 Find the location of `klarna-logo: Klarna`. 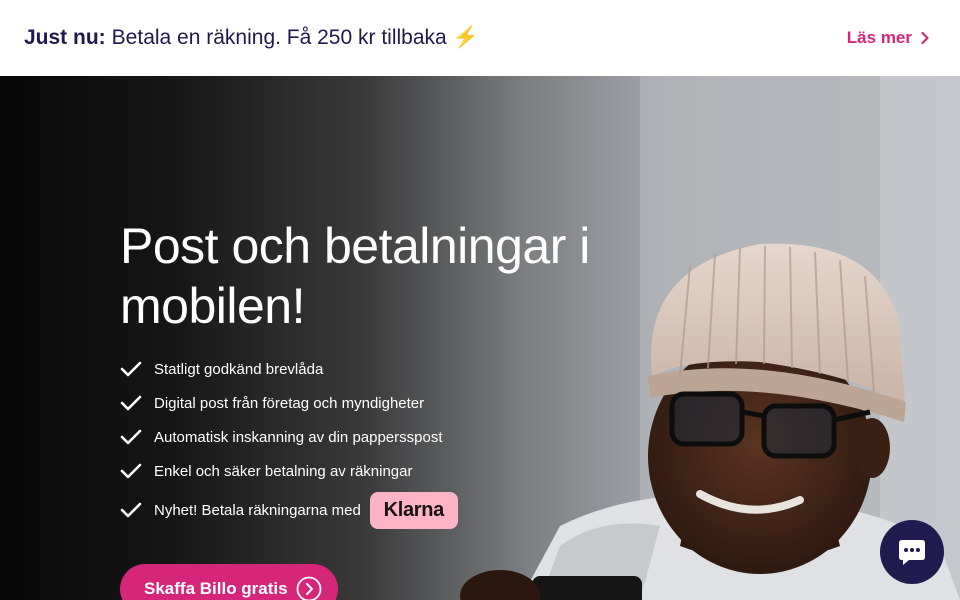

klarna-logo: Klarna is located at coordinates (413, 510).